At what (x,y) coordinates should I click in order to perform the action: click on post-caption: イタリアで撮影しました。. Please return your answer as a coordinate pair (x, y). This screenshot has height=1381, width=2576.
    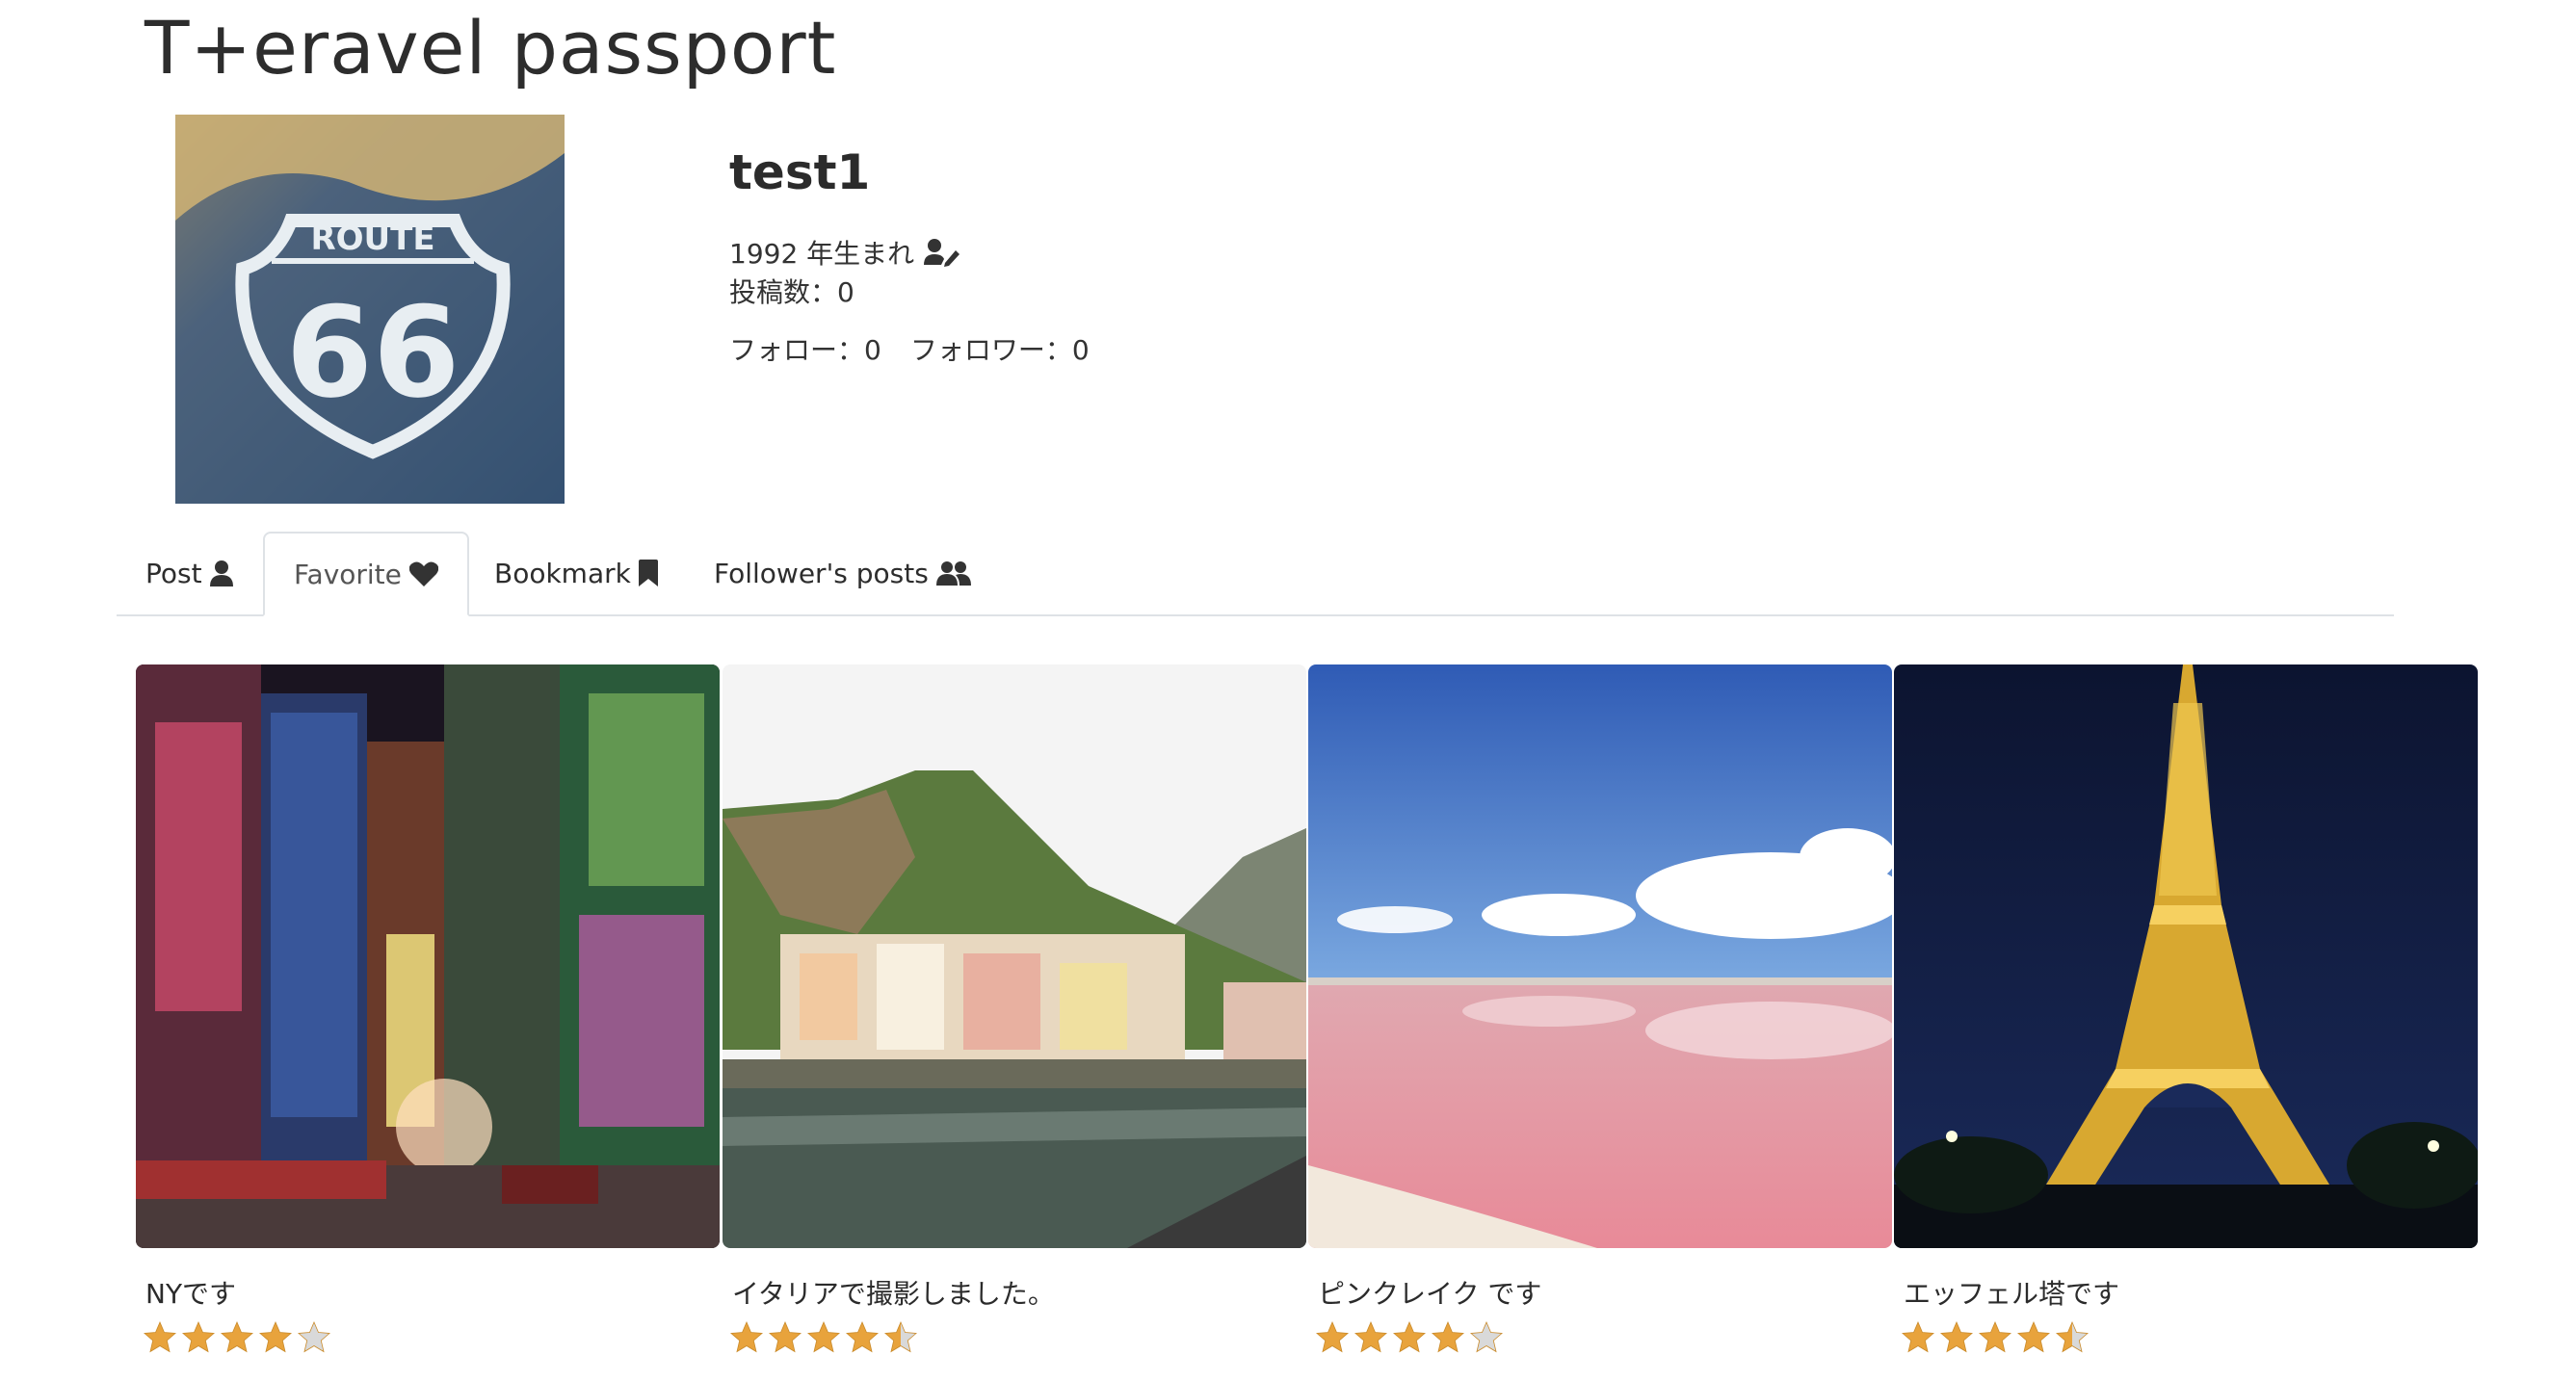
    Looking at the image, I should click on (893, 1294).